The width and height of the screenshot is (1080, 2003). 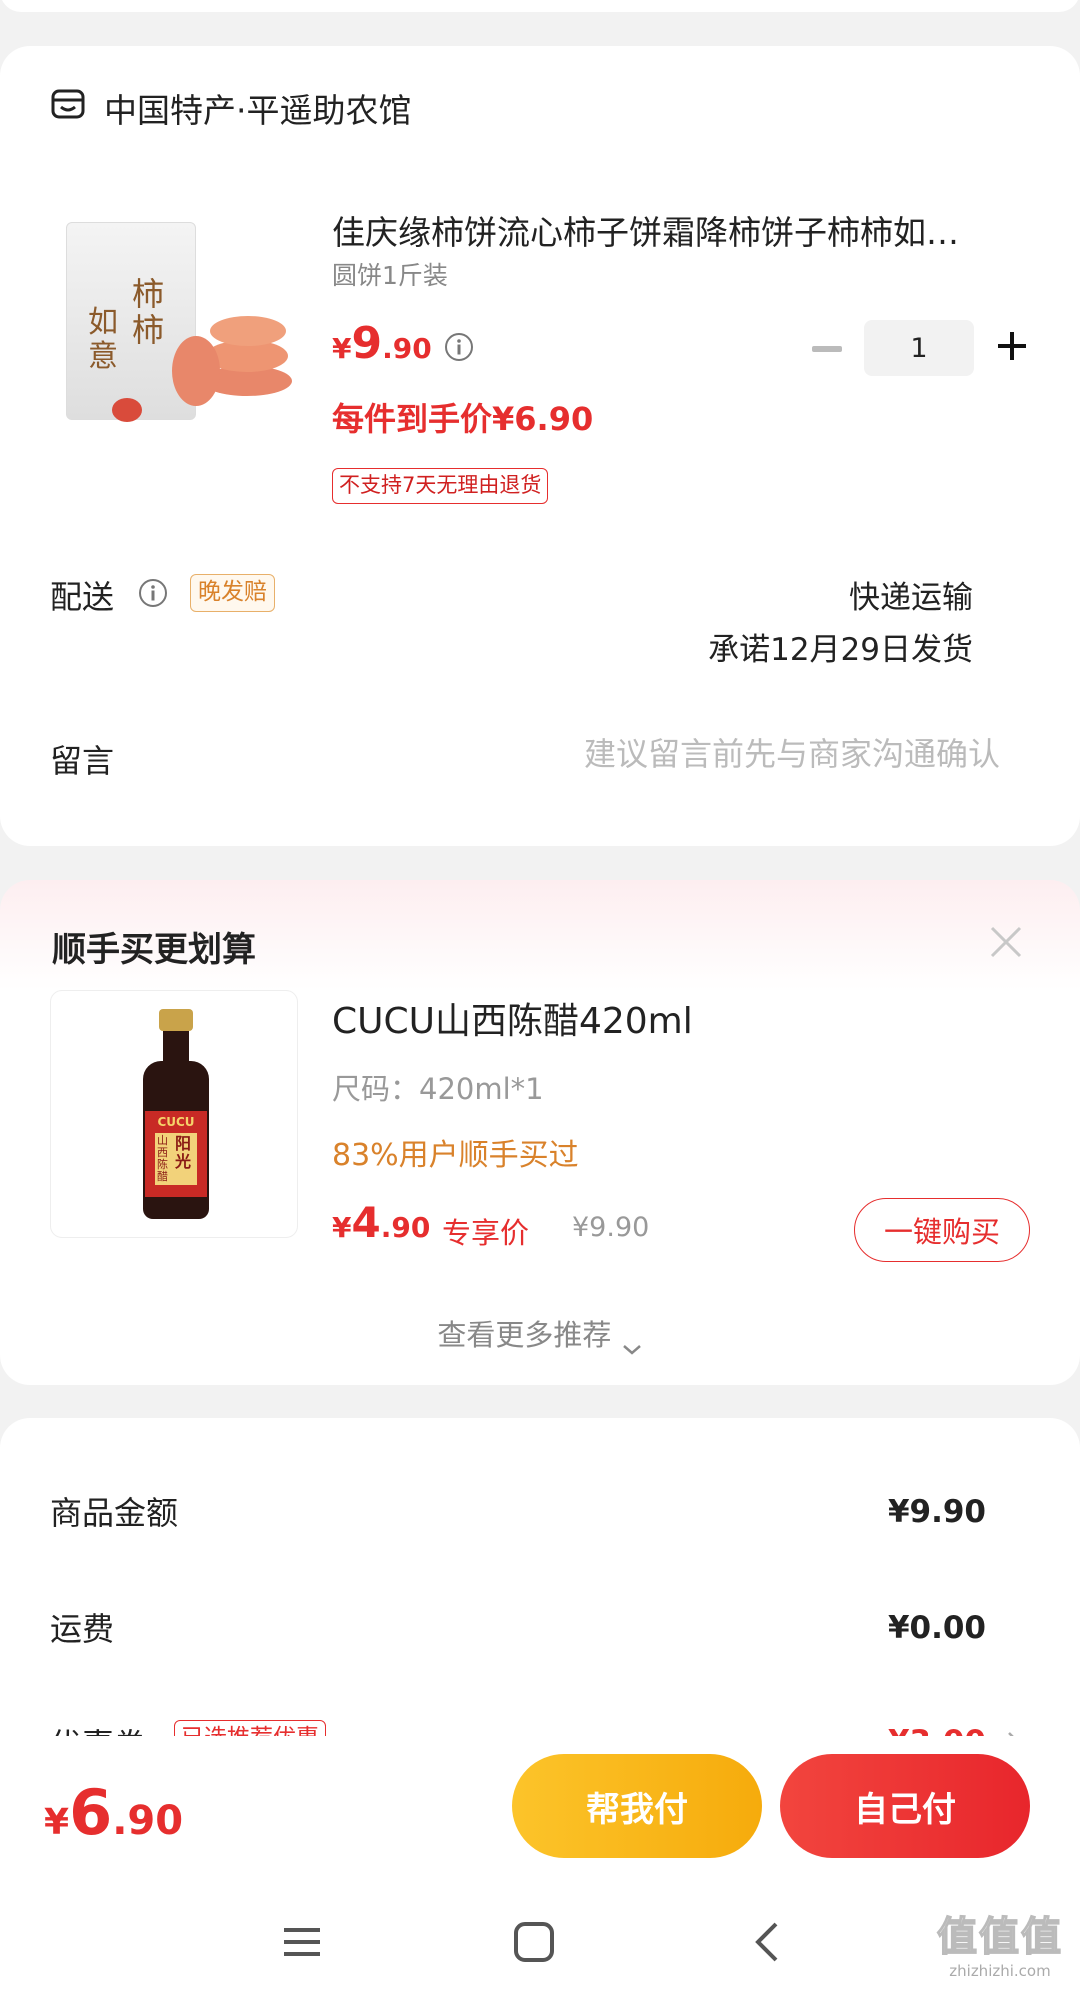 I want to click on bottom-bar: ¥6.90 帮我付 自己付, so click(x=540, y=1811).